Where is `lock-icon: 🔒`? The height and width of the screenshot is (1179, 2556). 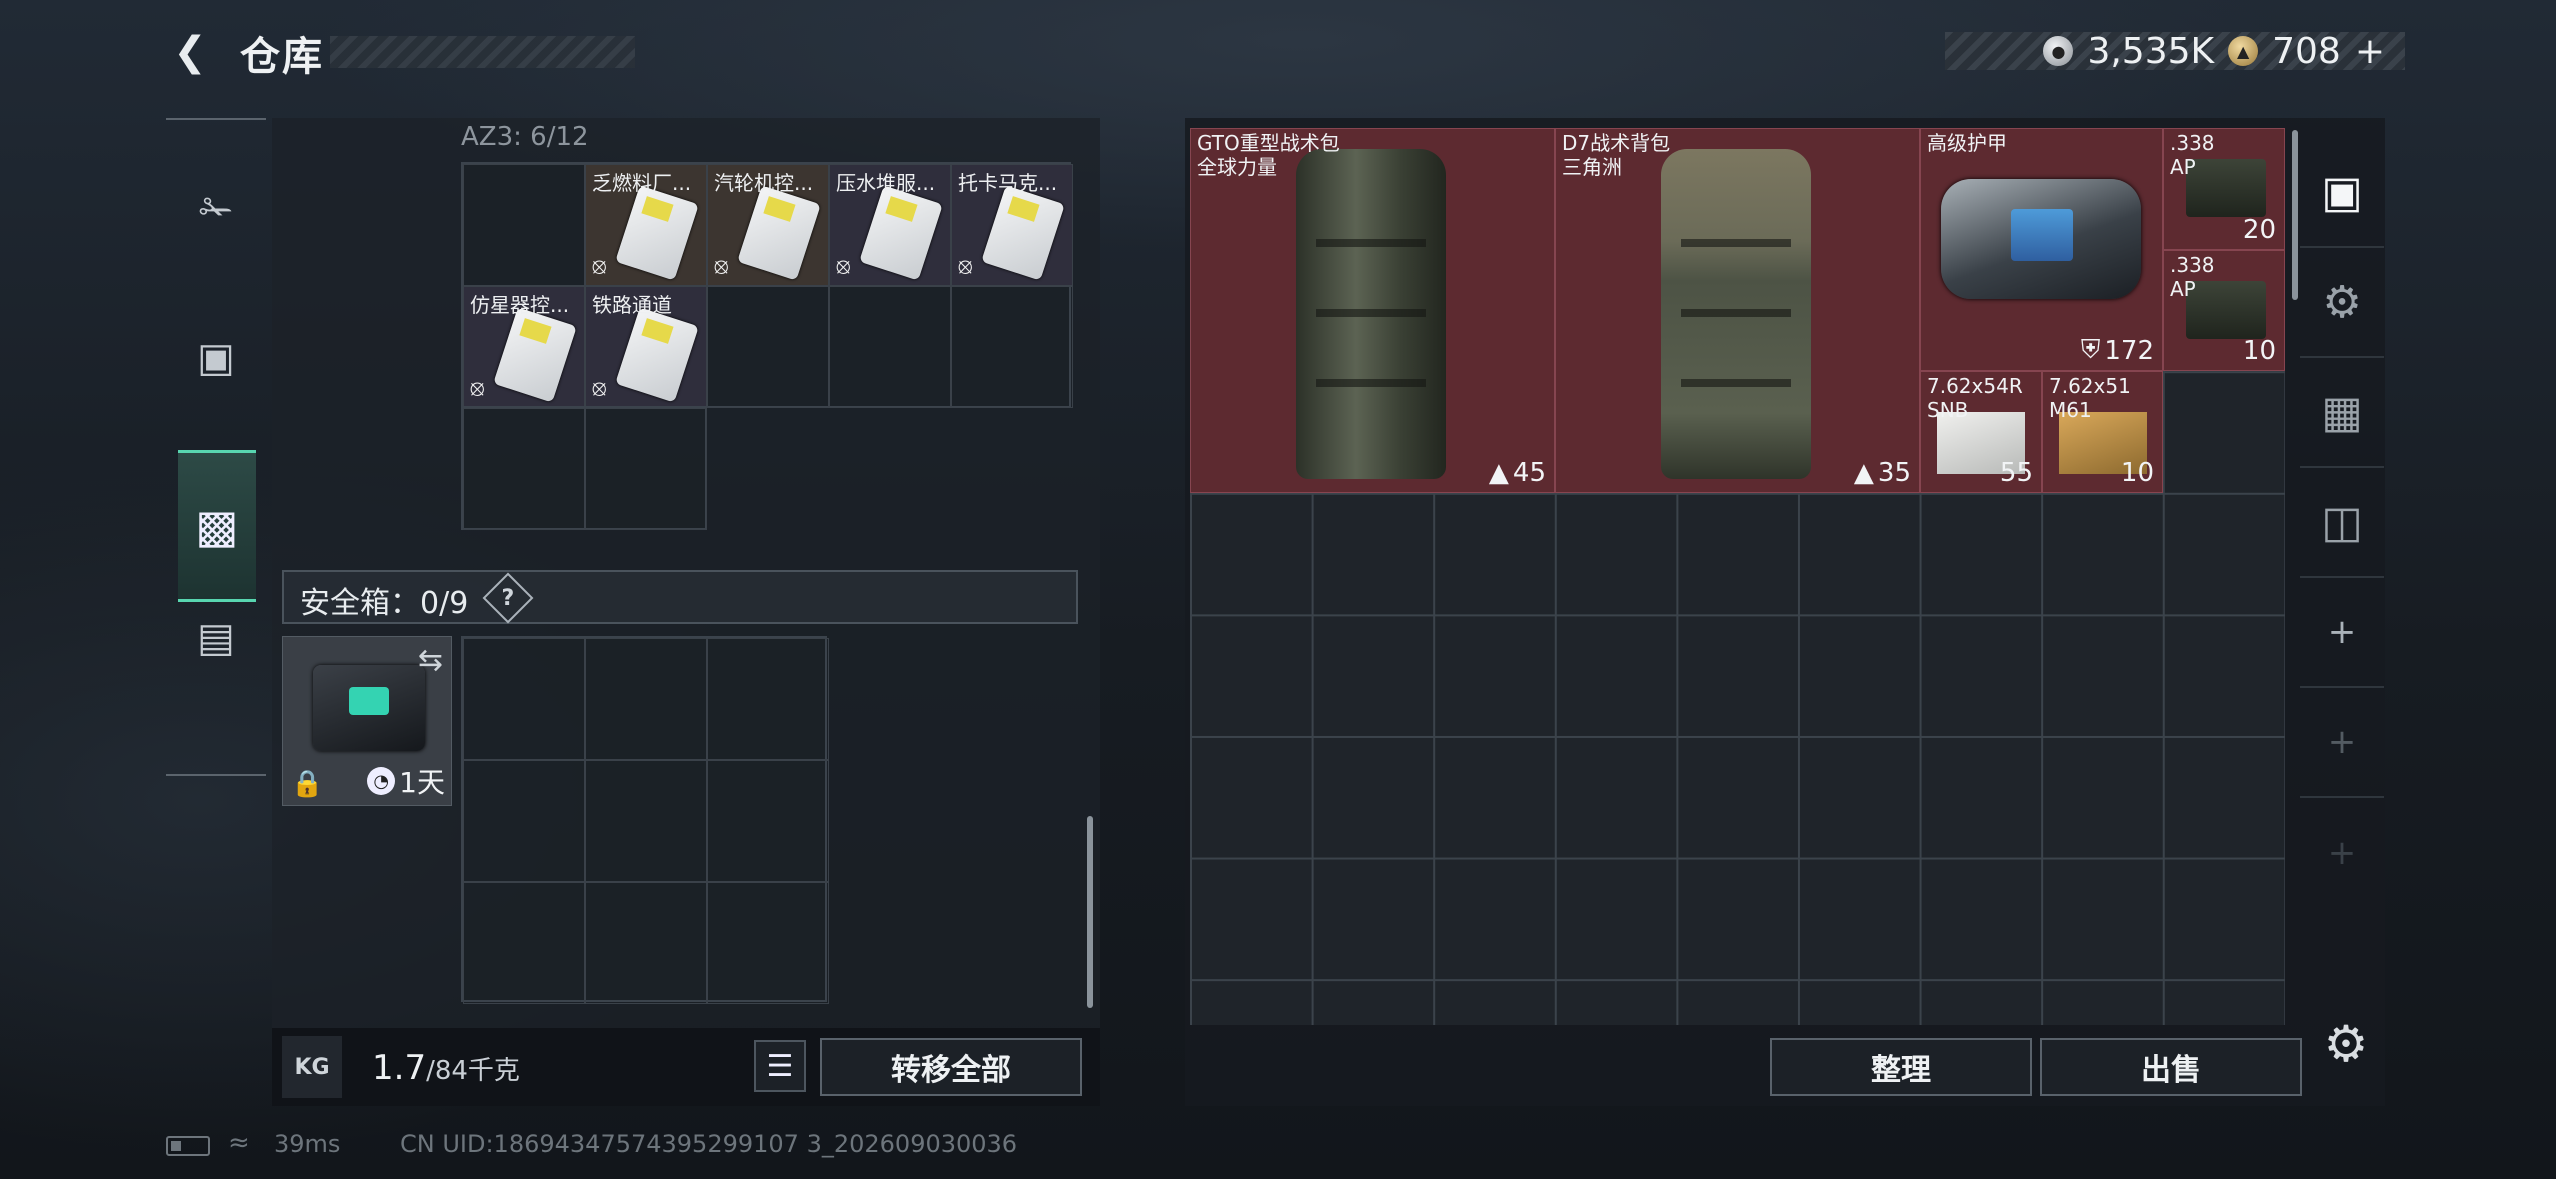
lock-icon: 🔒 is located at coordinates (307, 784).